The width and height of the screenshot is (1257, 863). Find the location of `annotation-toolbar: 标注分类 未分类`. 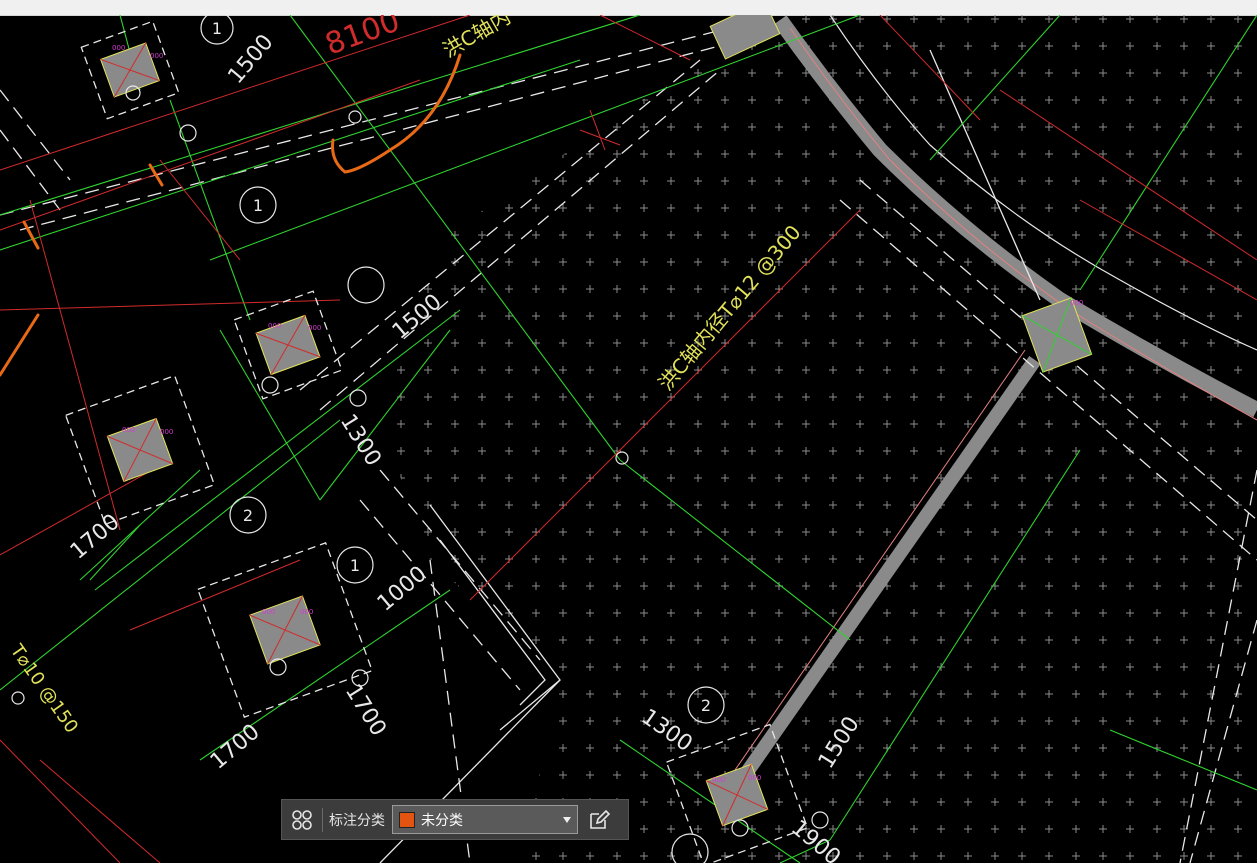

annotation-toolbar: 标注分类 未分类 is located at coordinates (455, 819).